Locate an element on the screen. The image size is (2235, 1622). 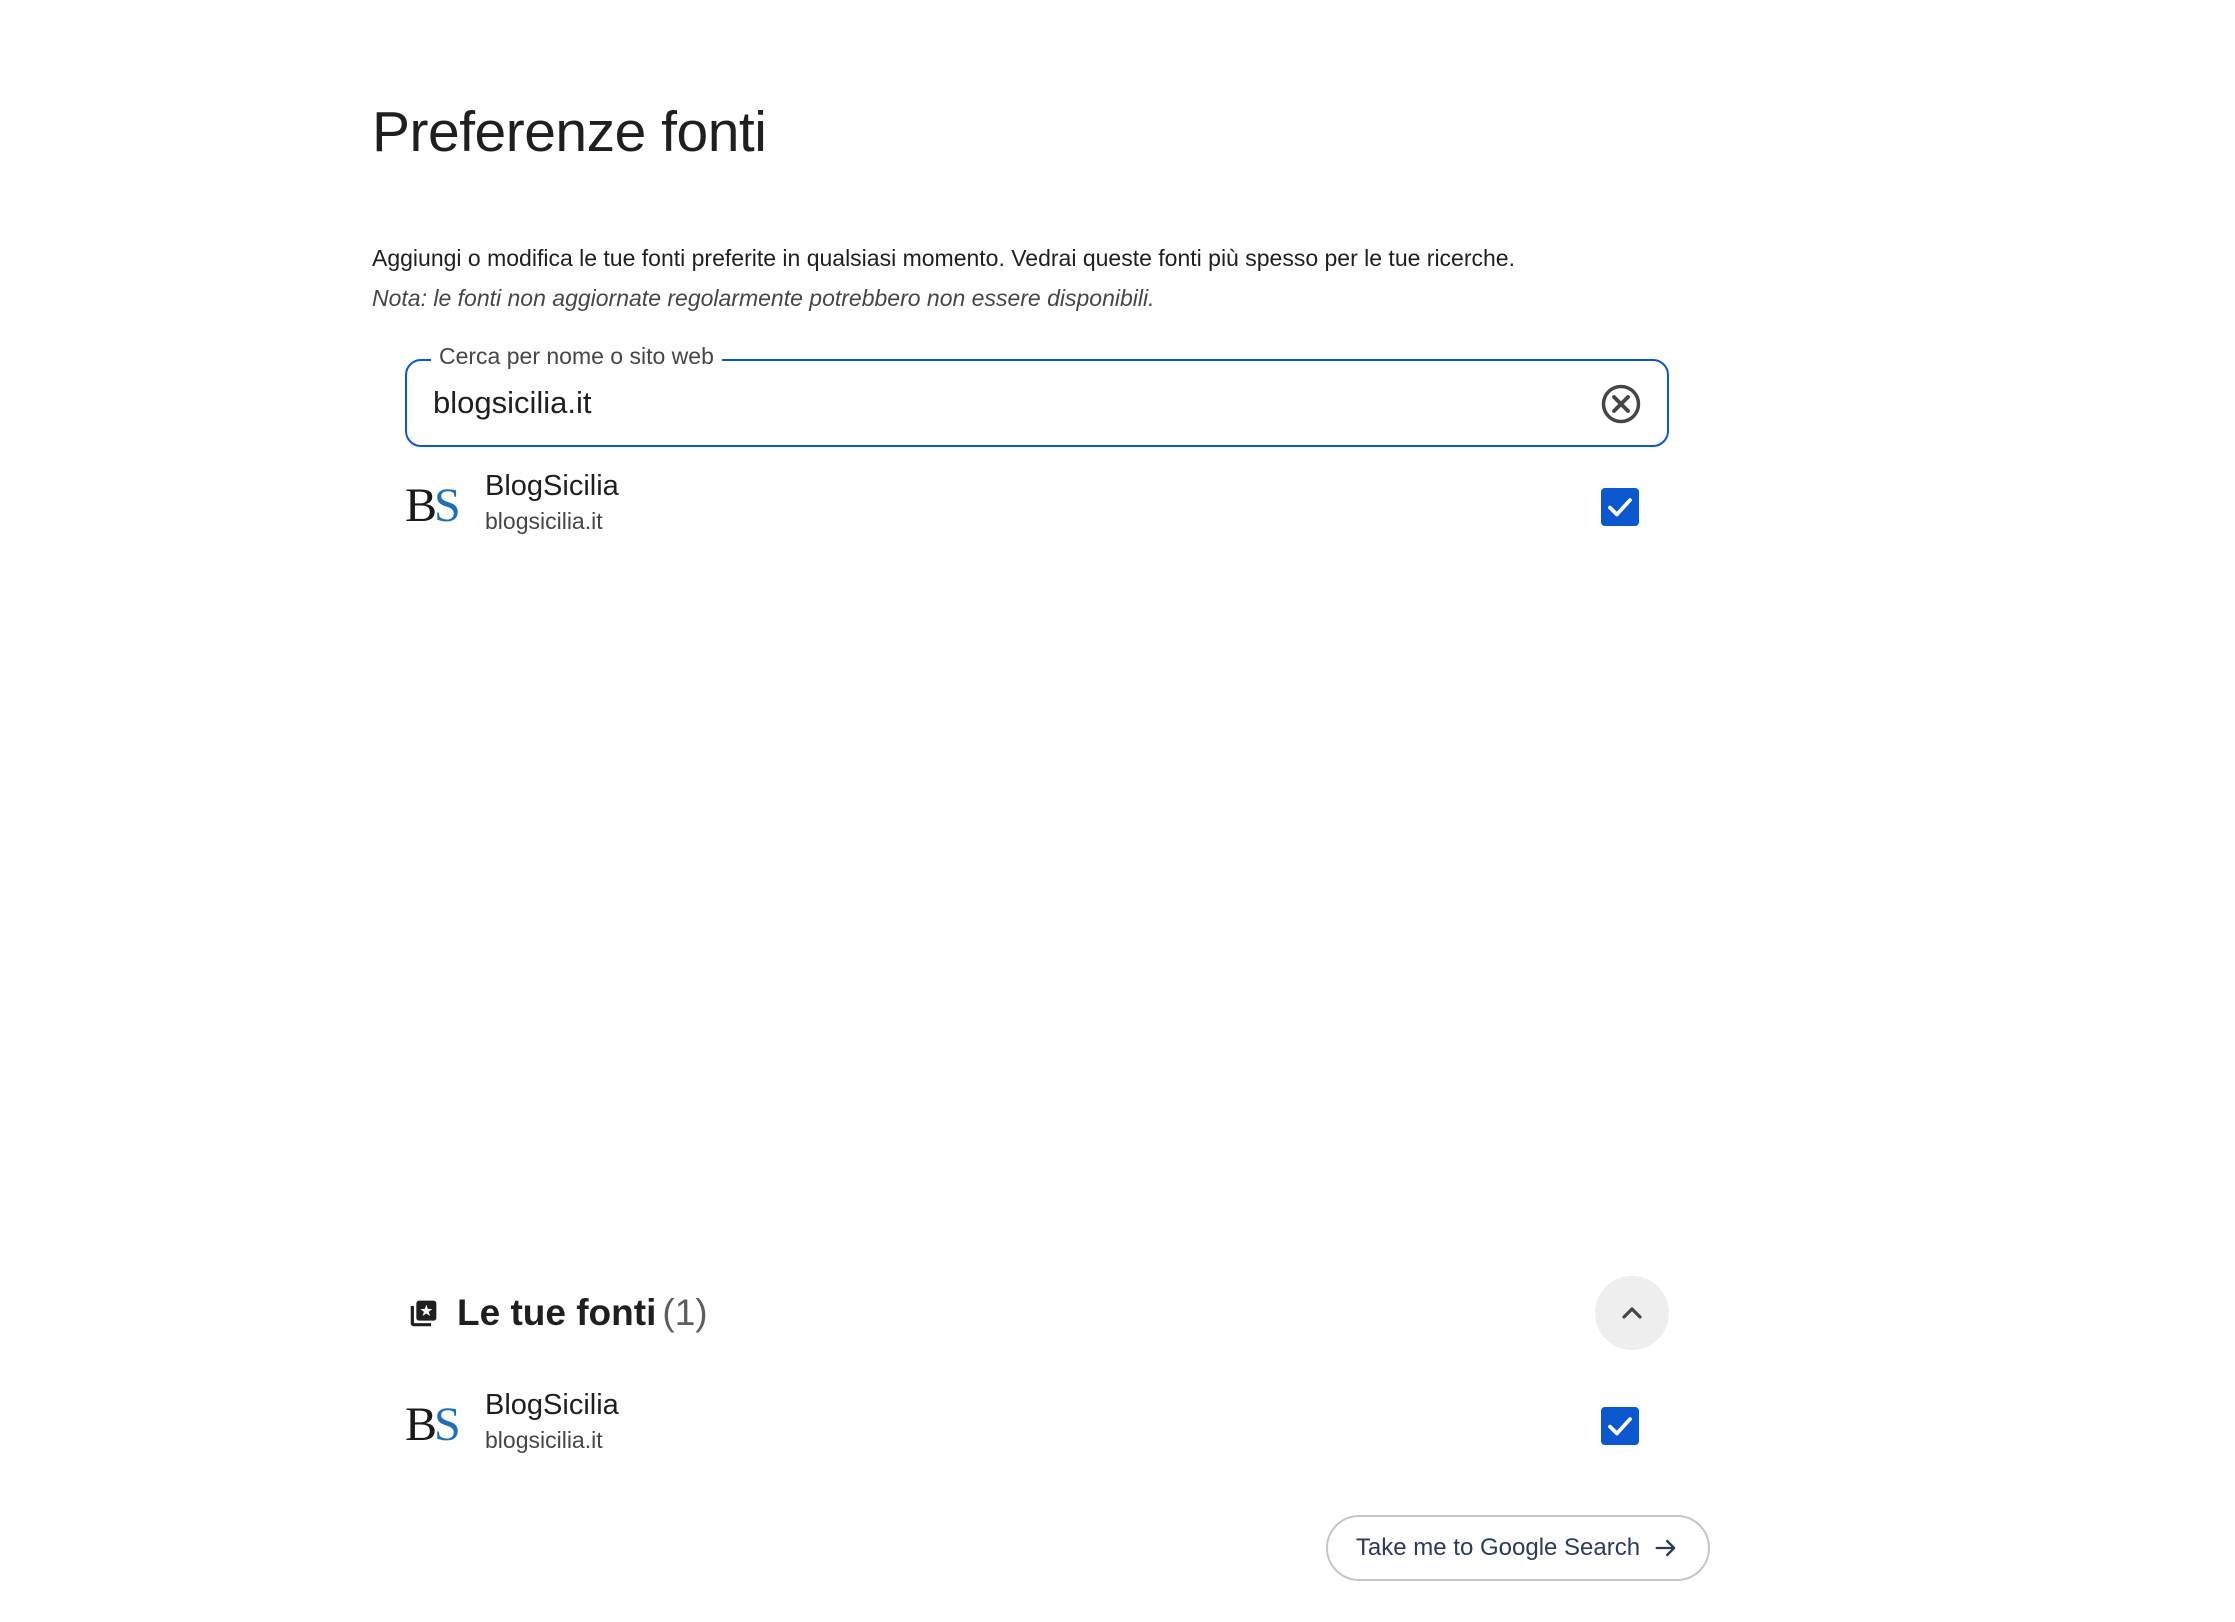
clear-search-button is located at coordinates (1621, 404).